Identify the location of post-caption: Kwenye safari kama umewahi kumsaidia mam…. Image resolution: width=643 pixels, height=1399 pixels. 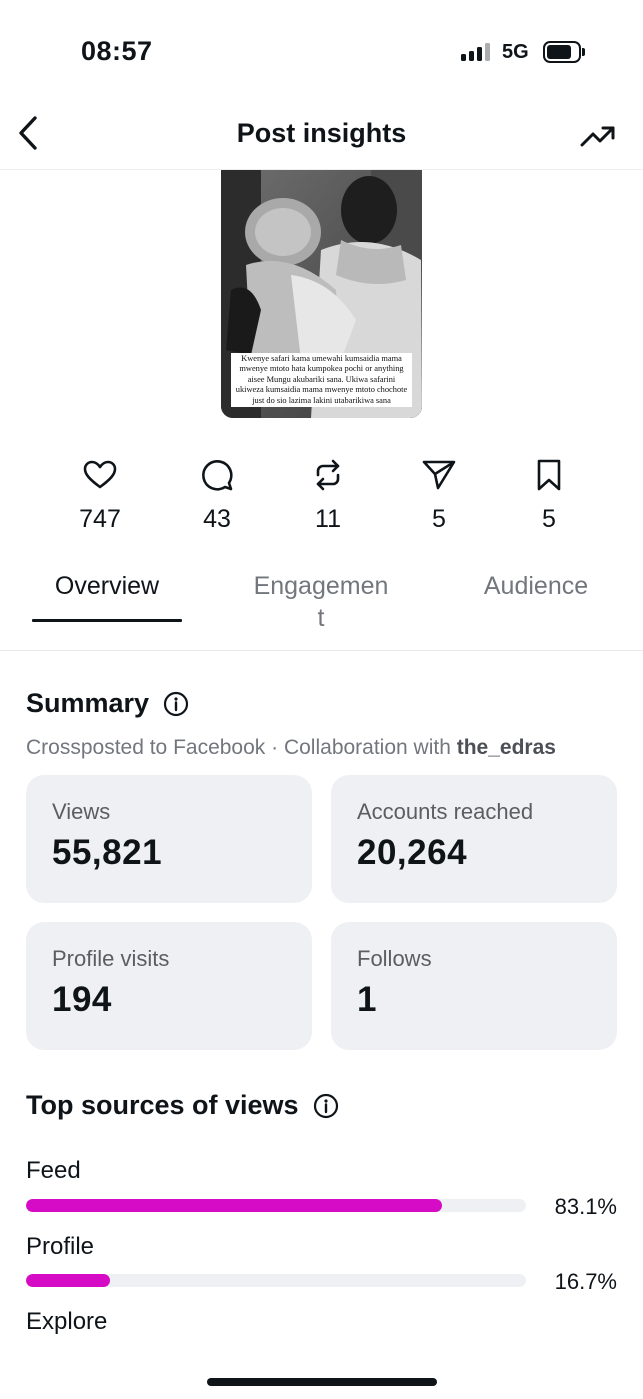
(321, 380).